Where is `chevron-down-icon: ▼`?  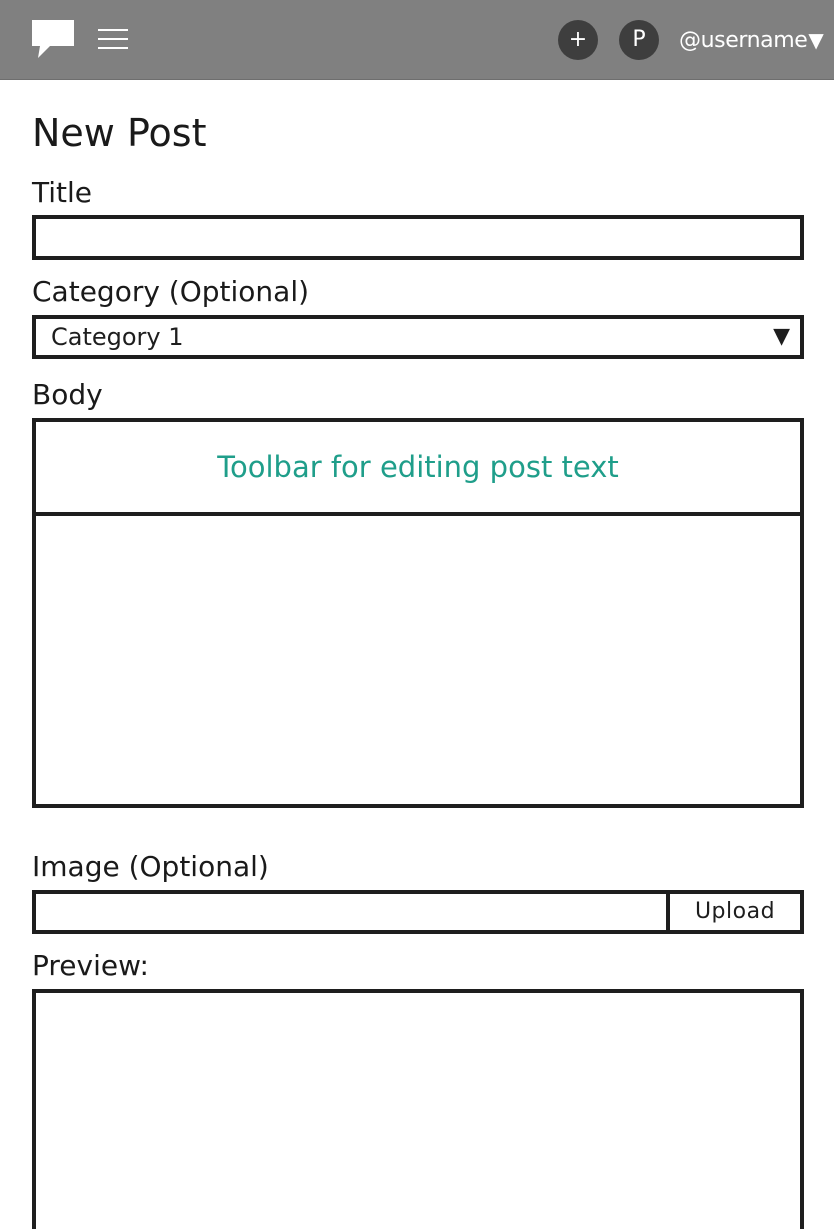
chevron-down-icon: ▼ is located at coordinates (816, 40).